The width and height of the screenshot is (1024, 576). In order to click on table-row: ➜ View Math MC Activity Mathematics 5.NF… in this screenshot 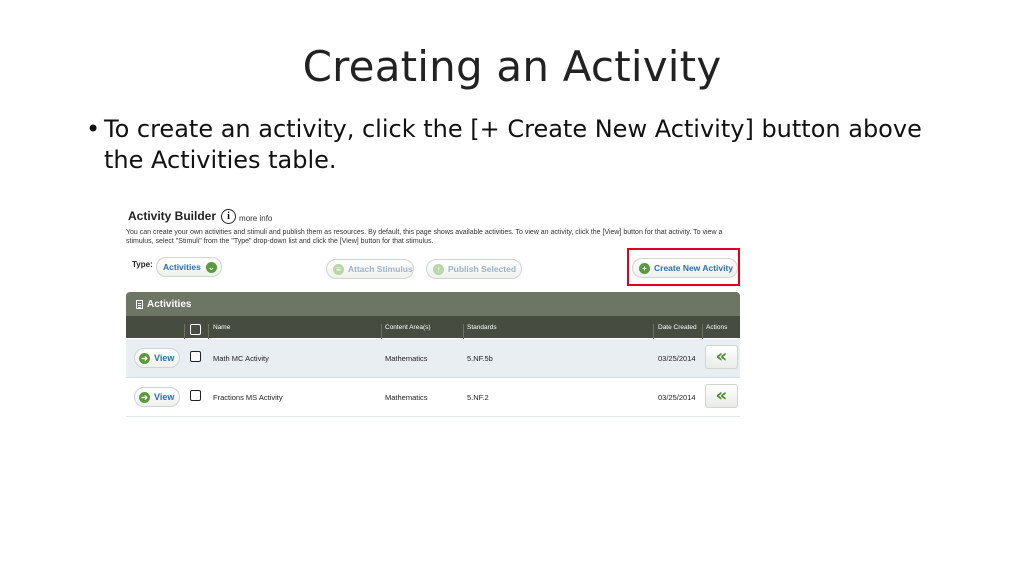, I will do `click(433, 358)`.